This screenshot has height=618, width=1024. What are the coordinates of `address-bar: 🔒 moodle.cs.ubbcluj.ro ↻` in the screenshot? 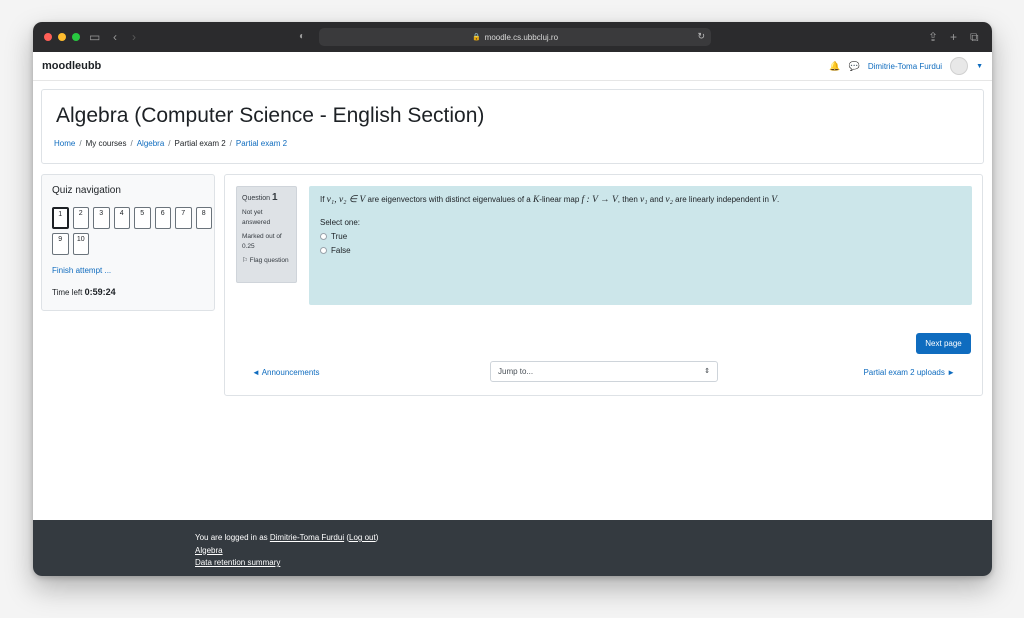 It's located at (515, 37).